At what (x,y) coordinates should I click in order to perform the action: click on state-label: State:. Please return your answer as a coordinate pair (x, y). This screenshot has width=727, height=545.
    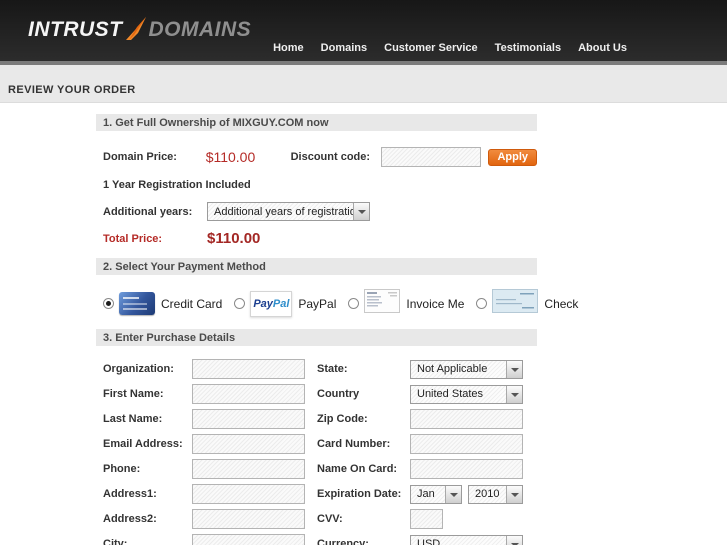
    Looking at the image, I should click on (332, 369).